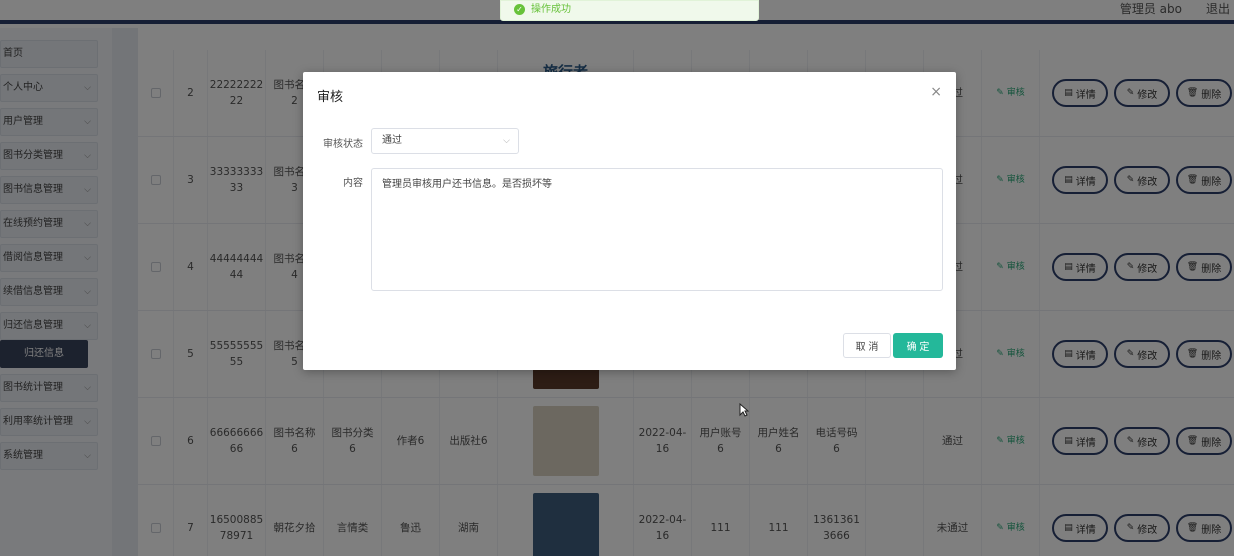 The width and height of the screenshot is (1234, 556). Describe the element at coordinates (629, 10) in the screenshot. I see `success-toast: ✓ 操作成功` at that location.